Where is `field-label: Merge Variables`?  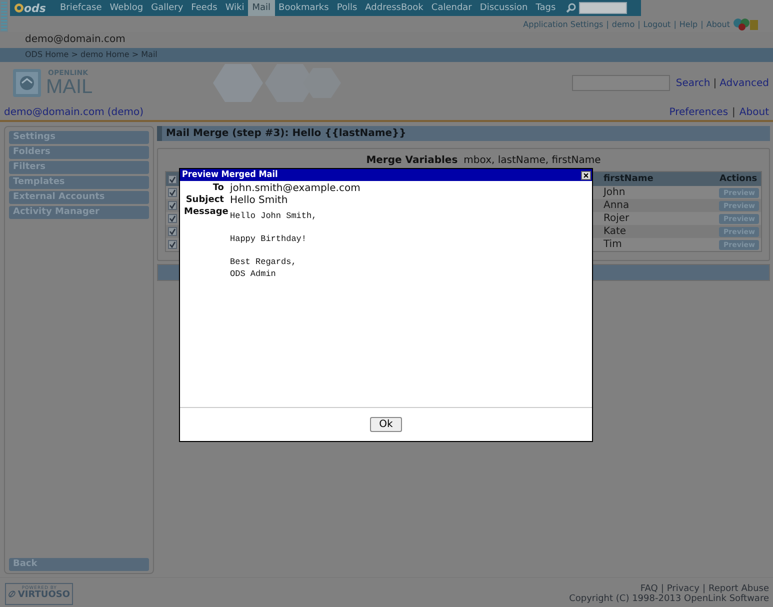
field-label: Merge Variables is located at coordinates (412, 161).